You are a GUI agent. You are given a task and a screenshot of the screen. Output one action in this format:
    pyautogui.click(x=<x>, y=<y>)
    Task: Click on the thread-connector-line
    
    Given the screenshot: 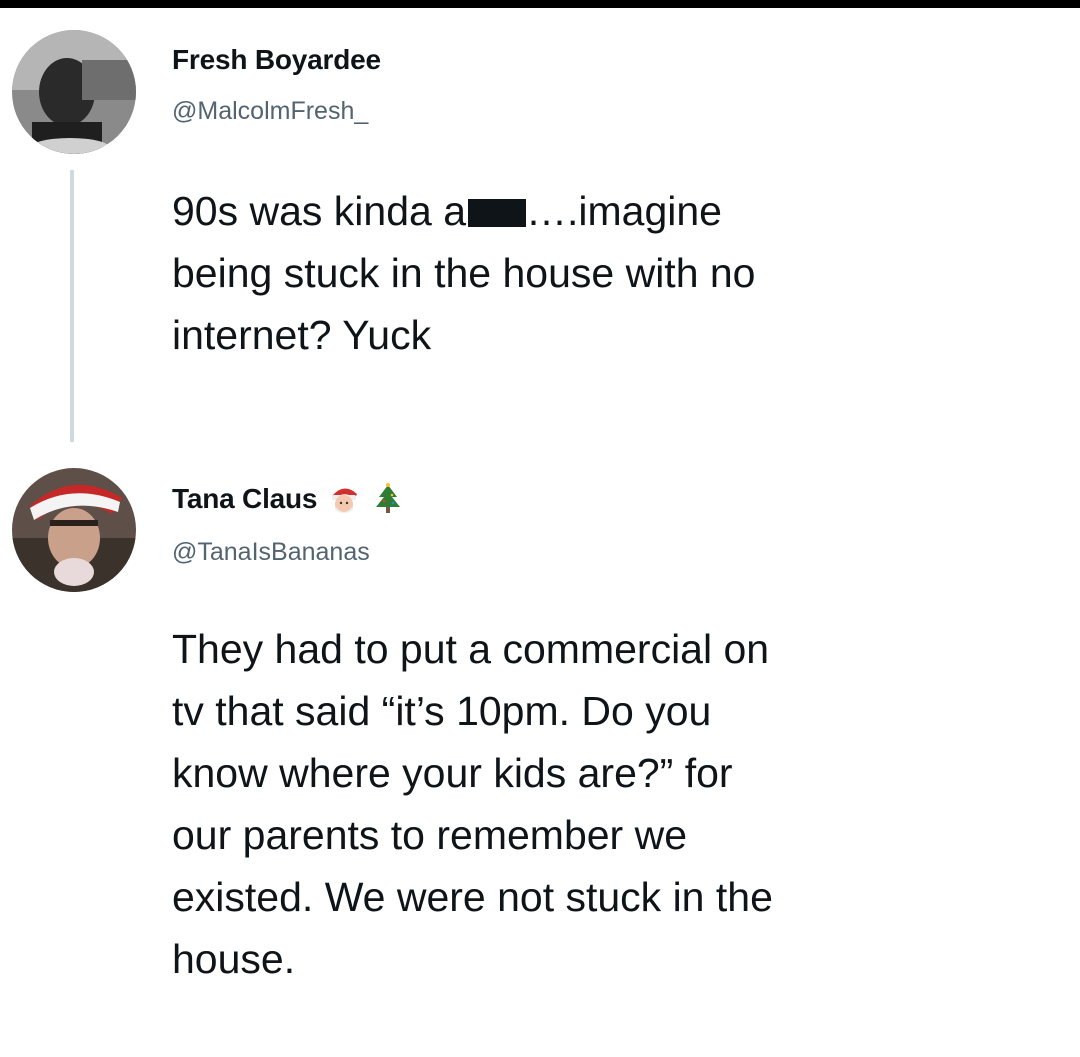 What is the action you would take?
    pyautogui.click(x=72, y=306)
    